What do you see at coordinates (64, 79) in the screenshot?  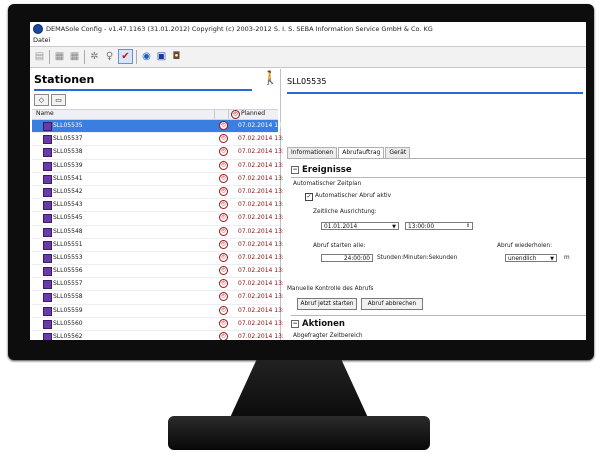 I see `stations-title: Stationen` at bounding box center [64, 79].